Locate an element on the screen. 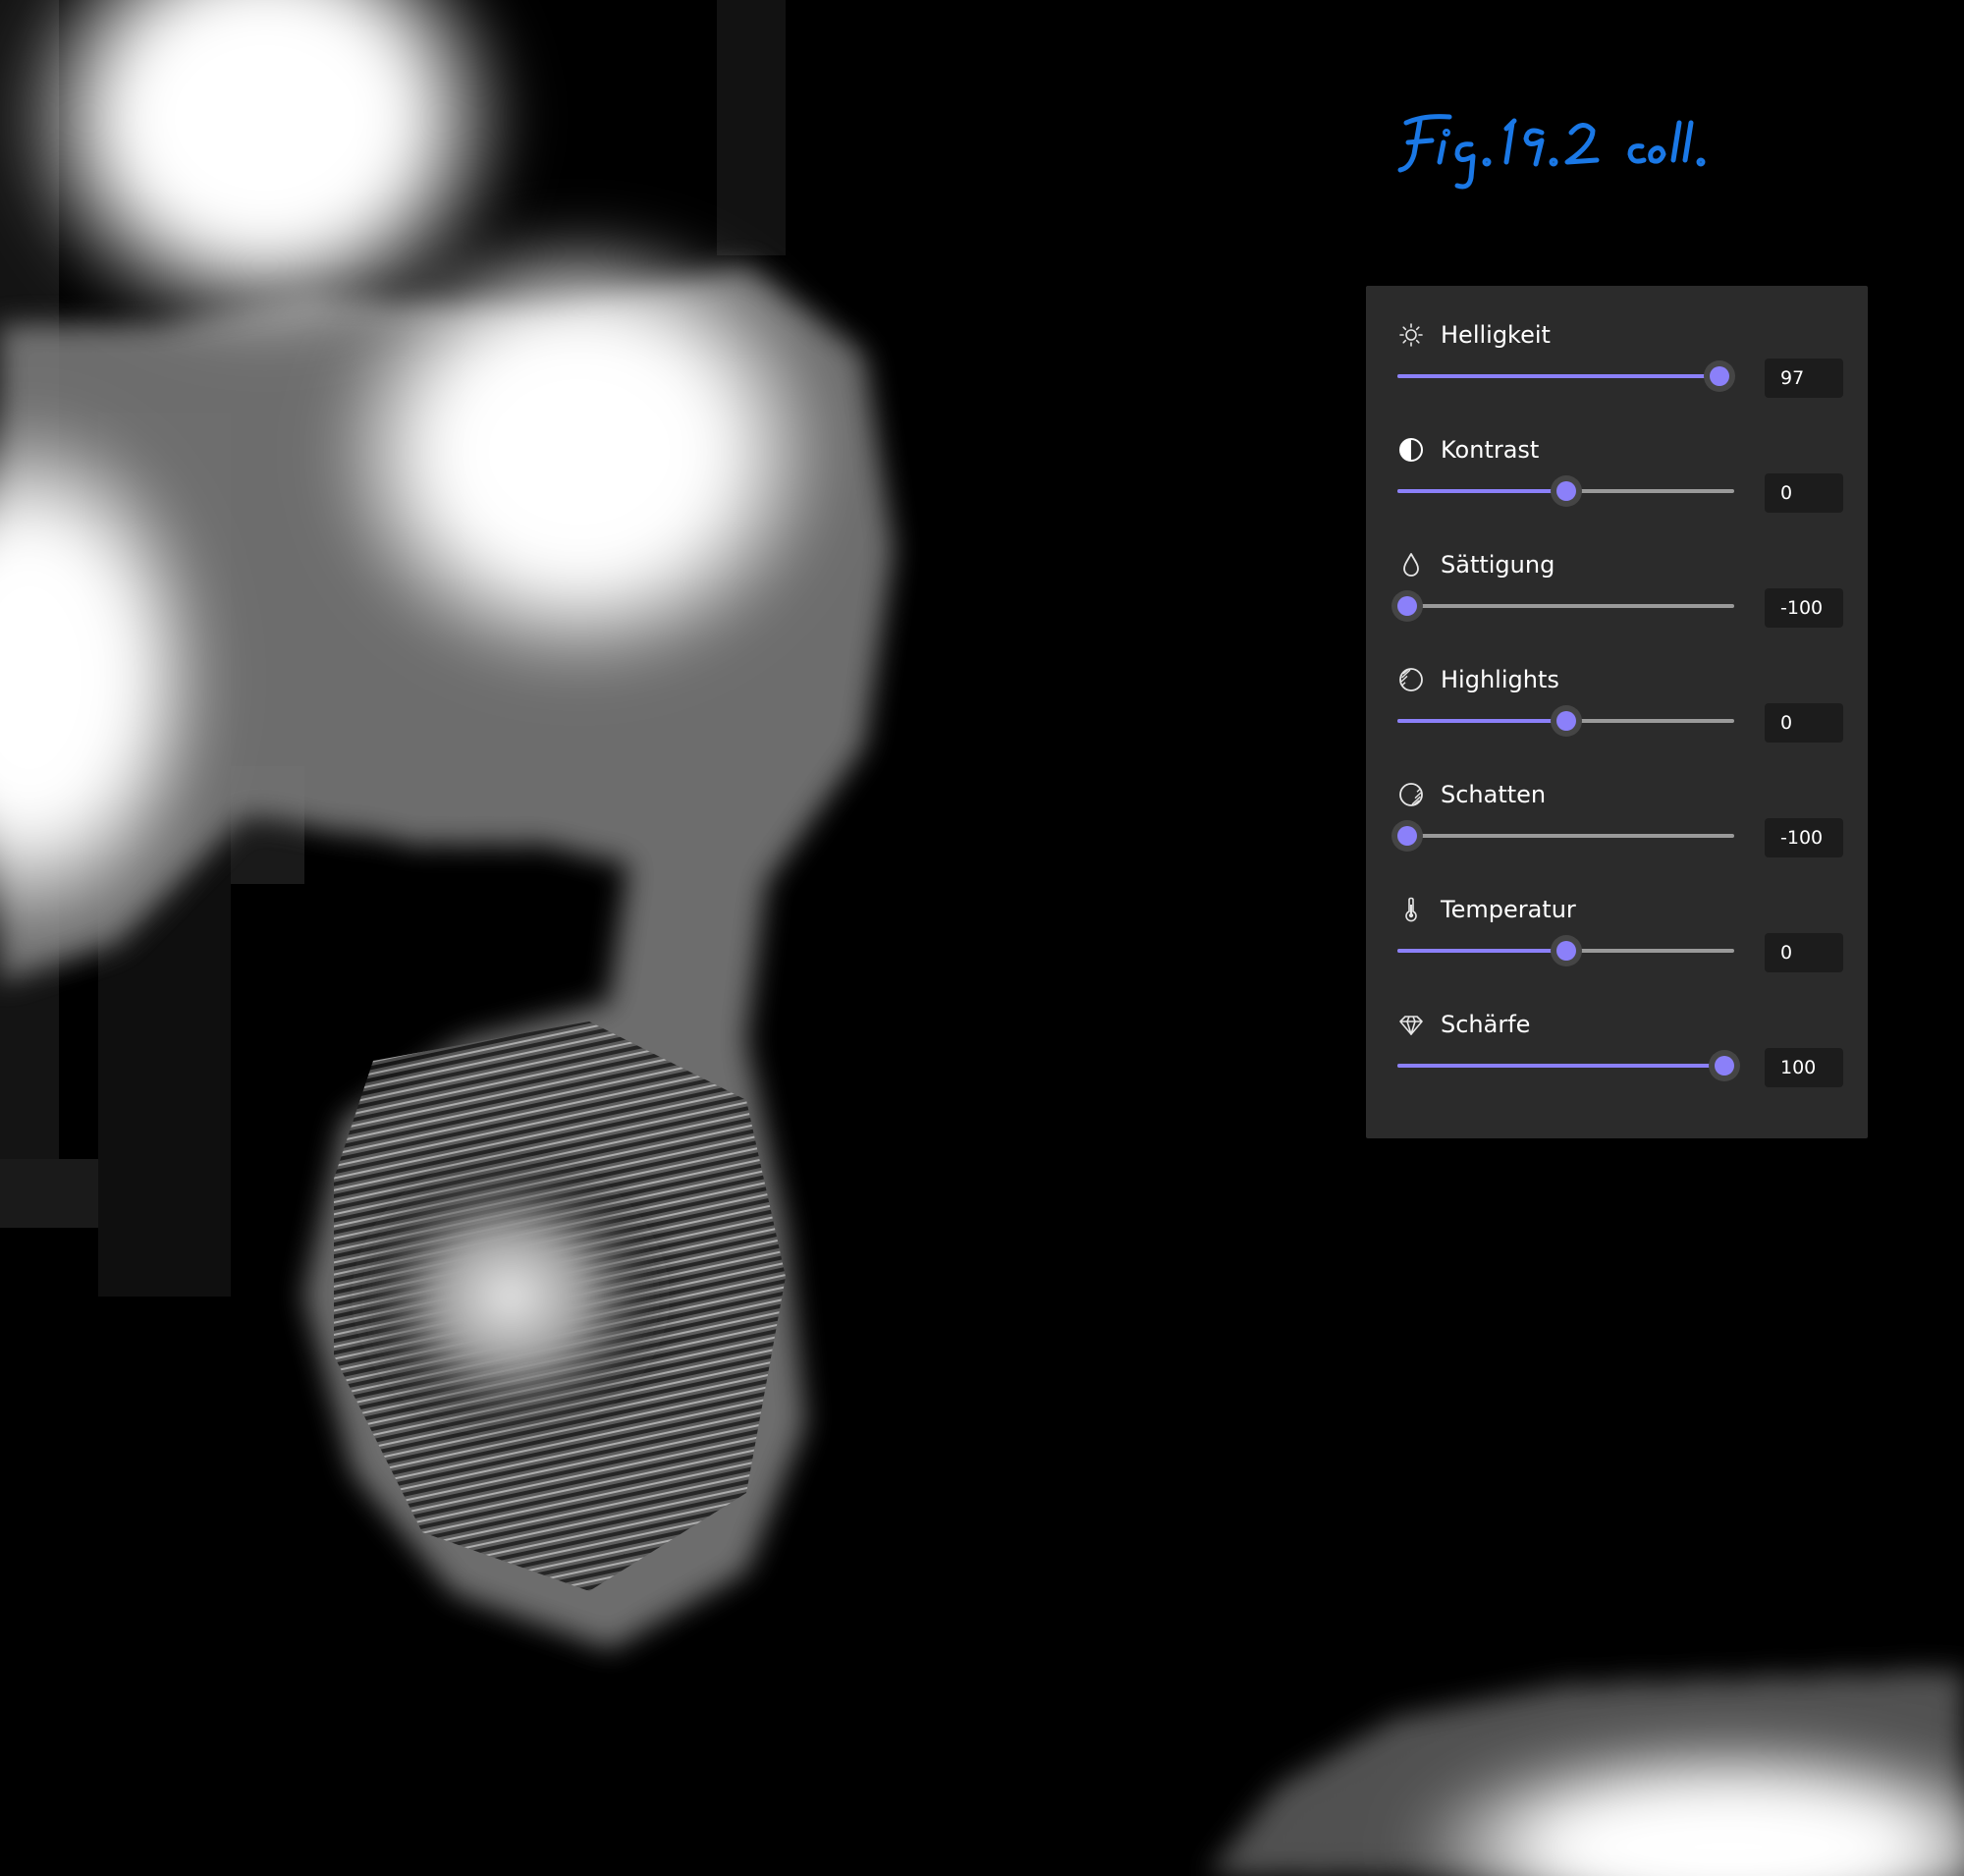 The width and height of the screenshot is (1964, 1876). adjustment-row-sättigung: Sättigung -100 is located at coordinates (1617, 584).